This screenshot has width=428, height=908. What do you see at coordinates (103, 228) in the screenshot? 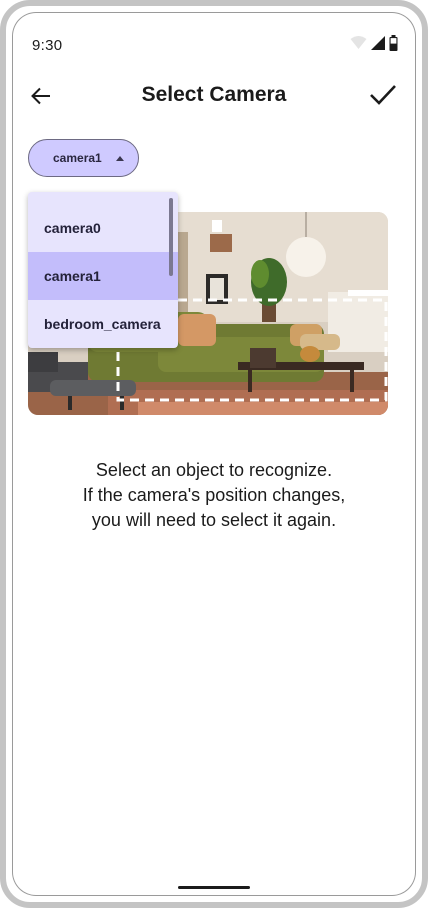
I see `dropdown-option-camera0: camera0` at bounding box center [103, 228].